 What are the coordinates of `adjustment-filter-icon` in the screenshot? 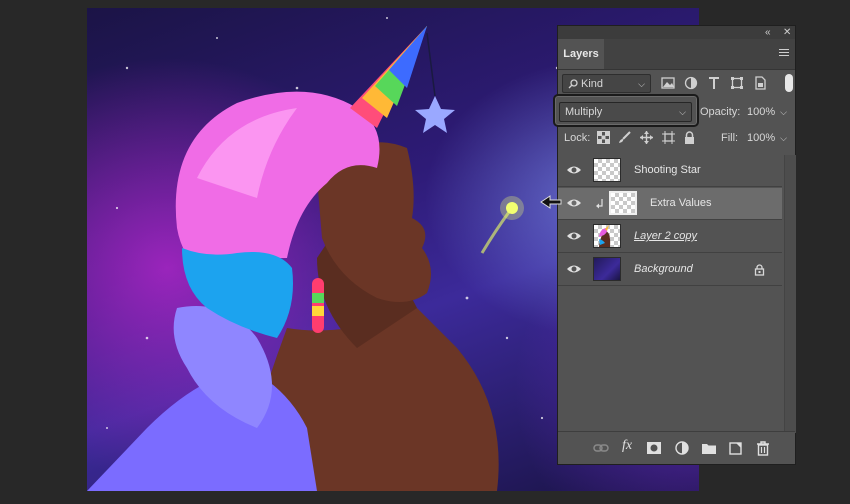 It's located at (691, 83).